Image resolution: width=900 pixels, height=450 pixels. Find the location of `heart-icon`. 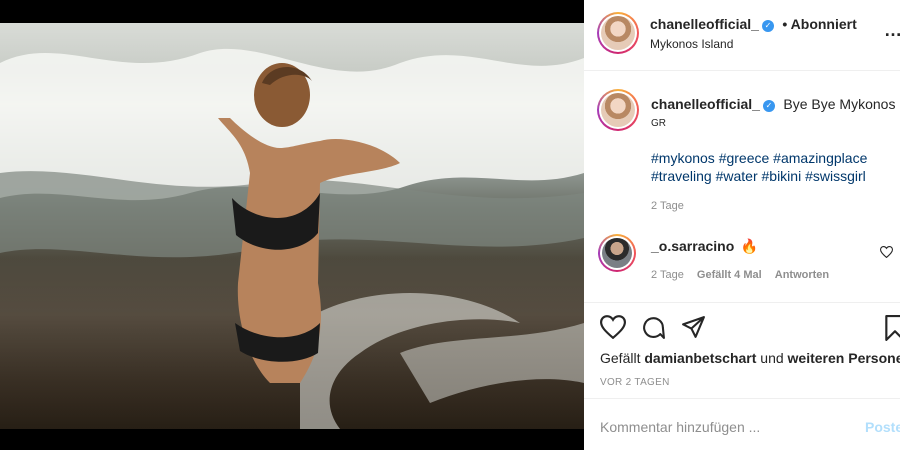

heart-icon is located at coordinates (613, 327).